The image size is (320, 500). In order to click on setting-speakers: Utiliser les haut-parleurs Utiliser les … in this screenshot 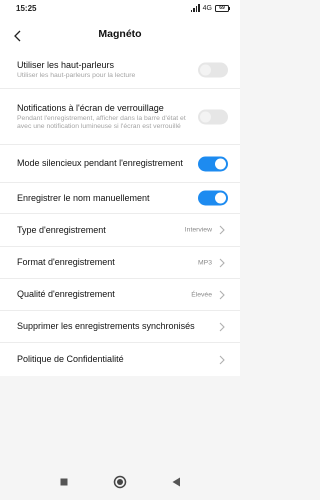, I will do `click(120, 70)`.